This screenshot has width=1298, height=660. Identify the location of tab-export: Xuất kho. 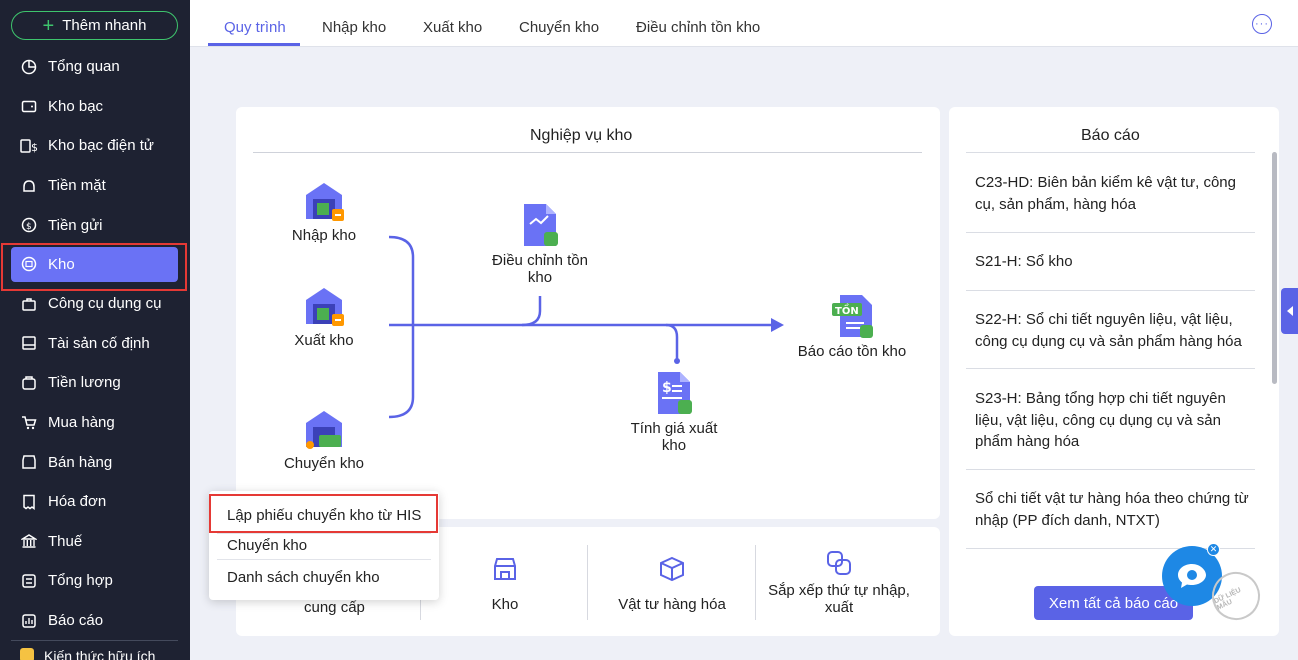
(452, 27).